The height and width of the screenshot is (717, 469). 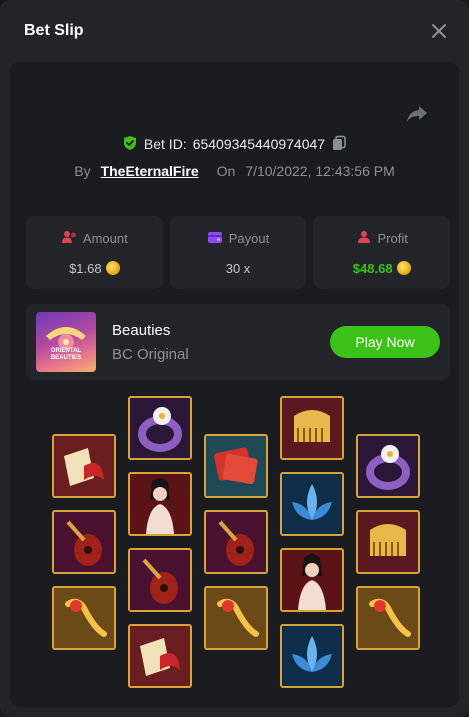 I want to click on profit-icon, so click(x=364, y=238).